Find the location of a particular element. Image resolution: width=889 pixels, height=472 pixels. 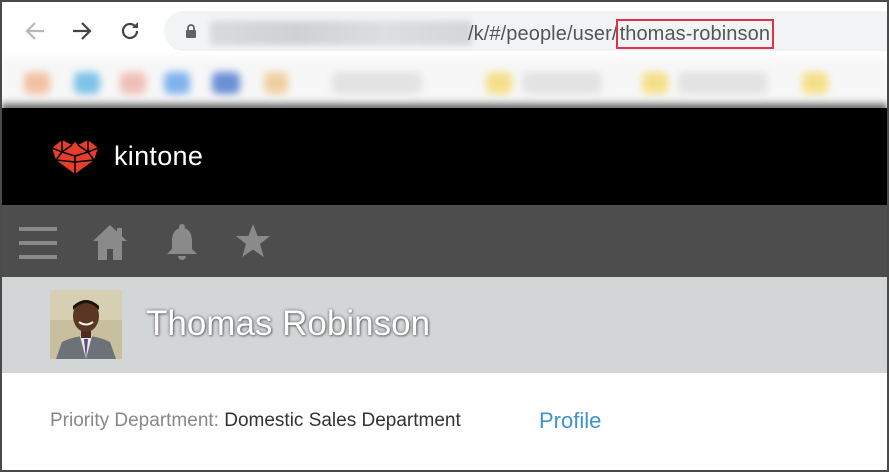

arrow-left-icon is located at coordinates (34, 31).